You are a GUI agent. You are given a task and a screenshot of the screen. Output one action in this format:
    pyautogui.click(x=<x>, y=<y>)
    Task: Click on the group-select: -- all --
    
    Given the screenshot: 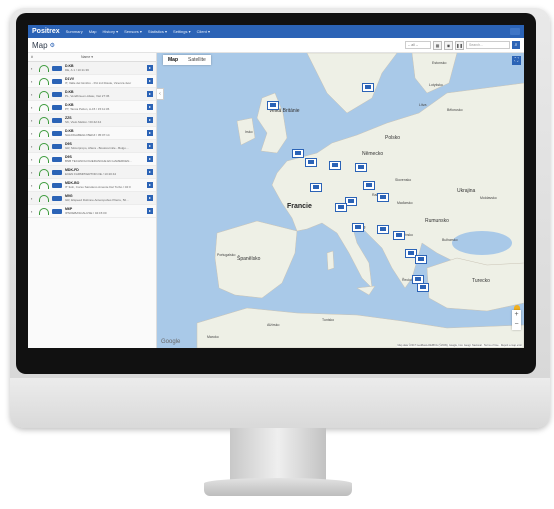 What is the action you would take?
    pyautogui.click(x=418, y=45)
    